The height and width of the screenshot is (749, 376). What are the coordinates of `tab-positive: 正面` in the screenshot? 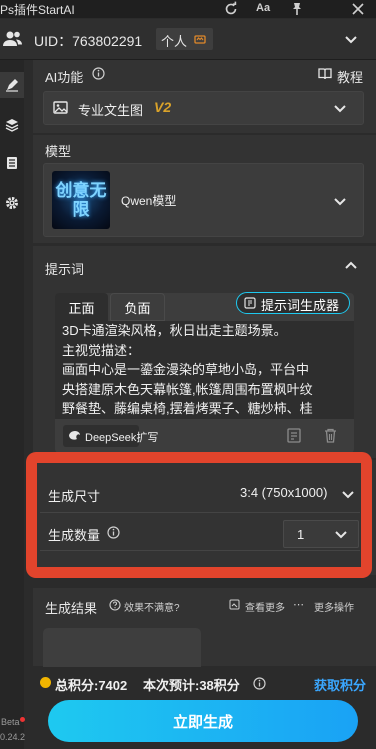 It's located at (81, 307).